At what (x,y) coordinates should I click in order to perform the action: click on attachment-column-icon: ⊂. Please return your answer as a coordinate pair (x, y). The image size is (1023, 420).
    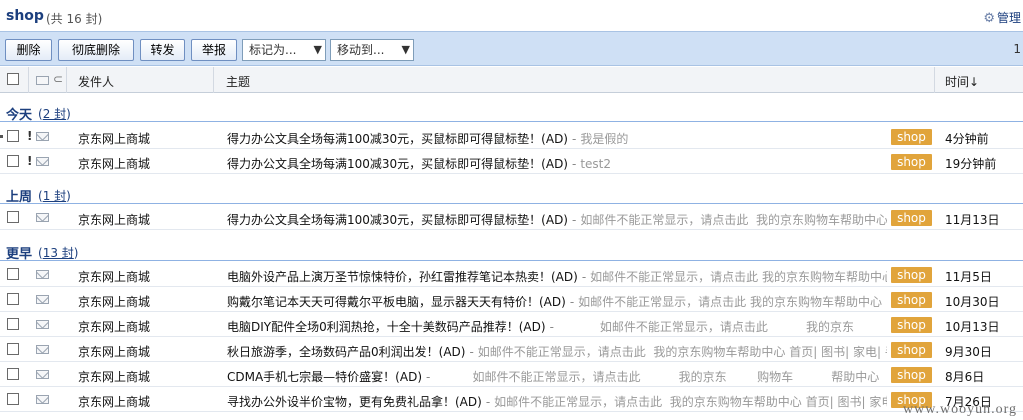
    Looking at the image, I should click on (58, 79).